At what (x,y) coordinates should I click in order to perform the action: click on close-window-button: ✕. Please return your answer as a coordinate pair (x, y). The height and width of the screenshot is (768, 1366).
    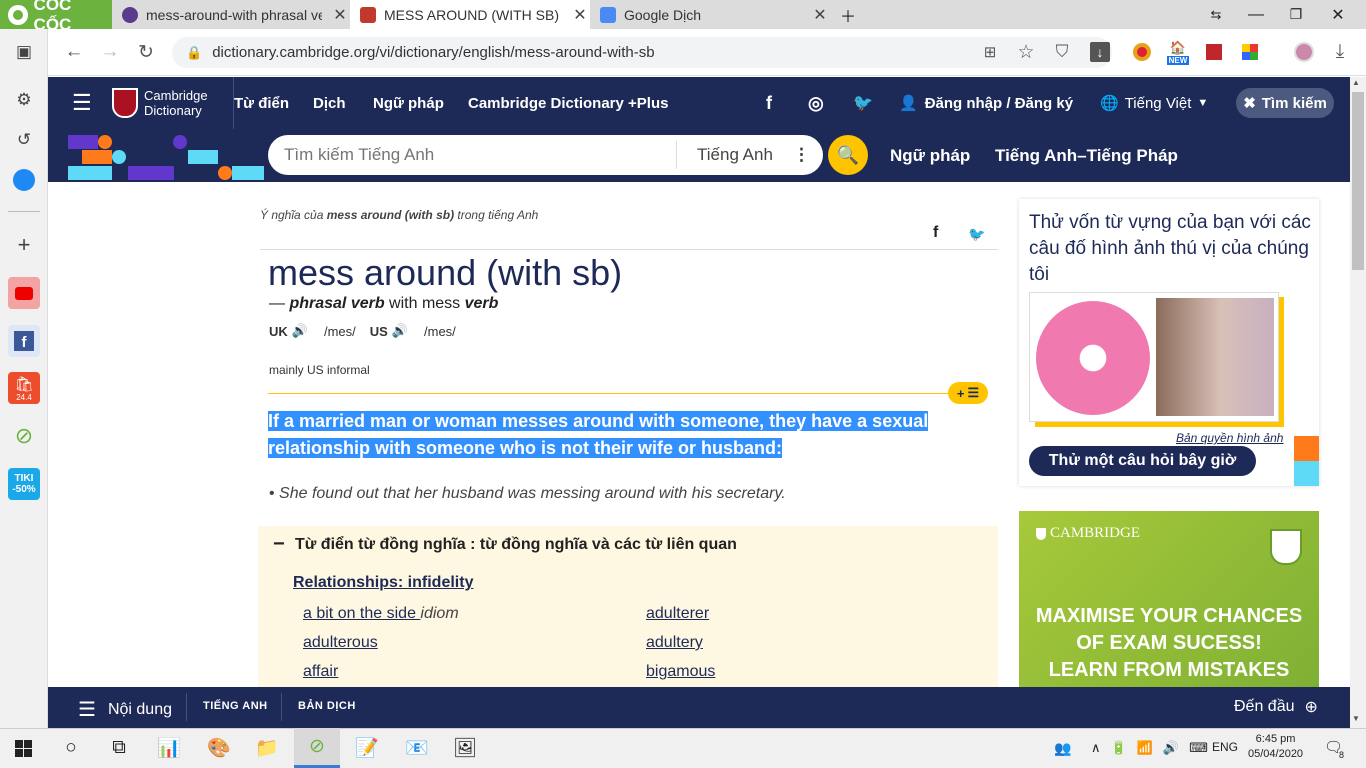
    Looking at the image, I should click on (1338, 14).